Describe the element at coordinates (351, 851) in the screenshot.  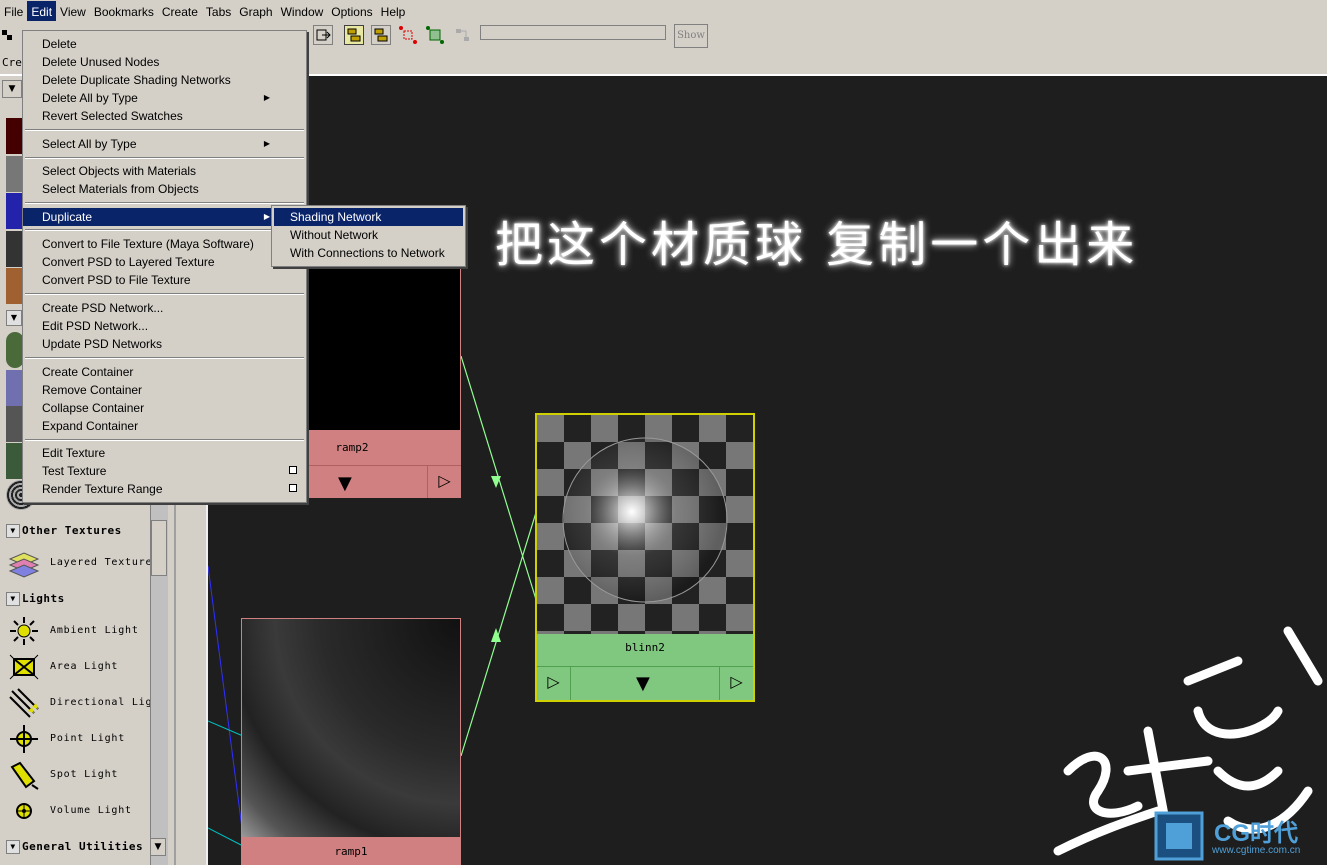
I see `node-label: ramp1` at that location.